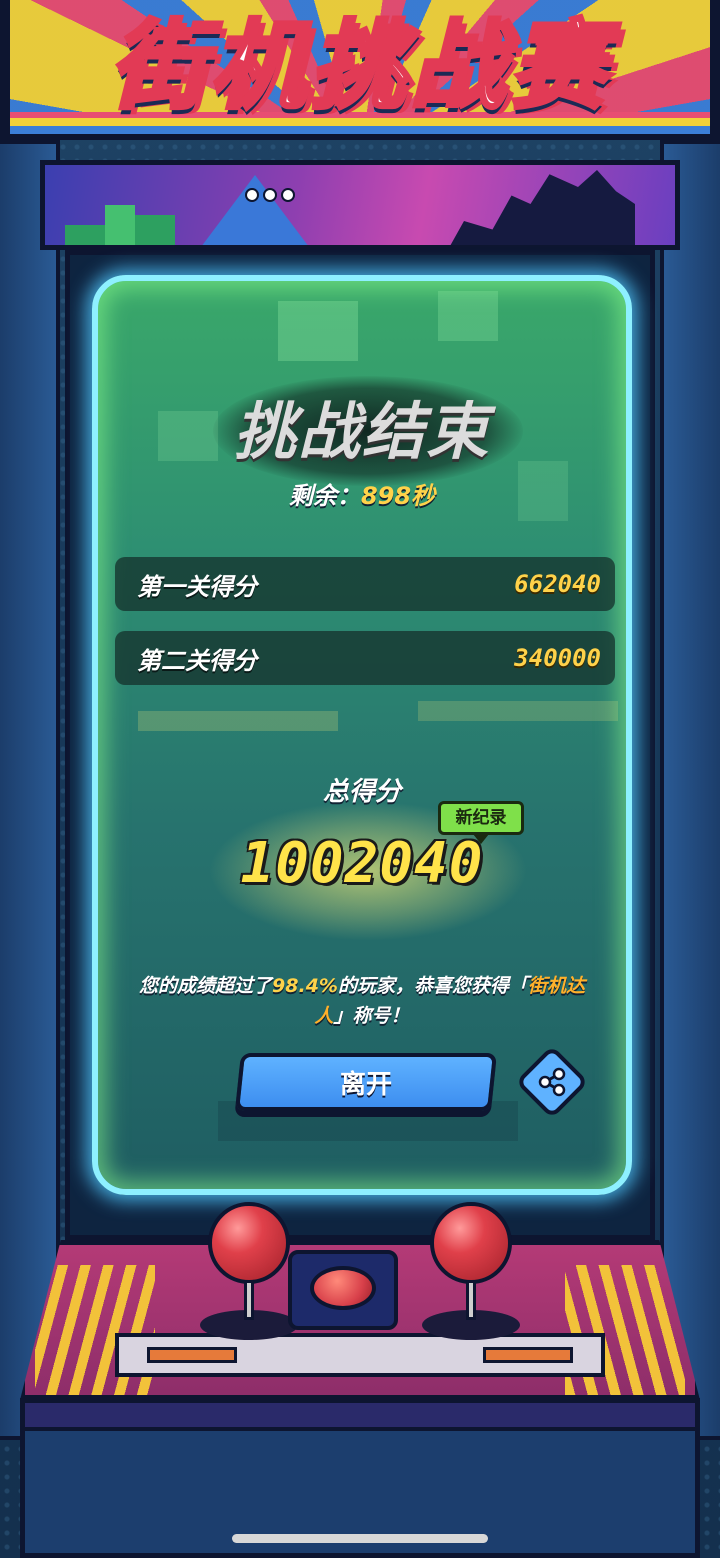 The width and height of the screenshot is (720, 1558). I want to click on congrats-percent: 98.4%, so click(305, 986).